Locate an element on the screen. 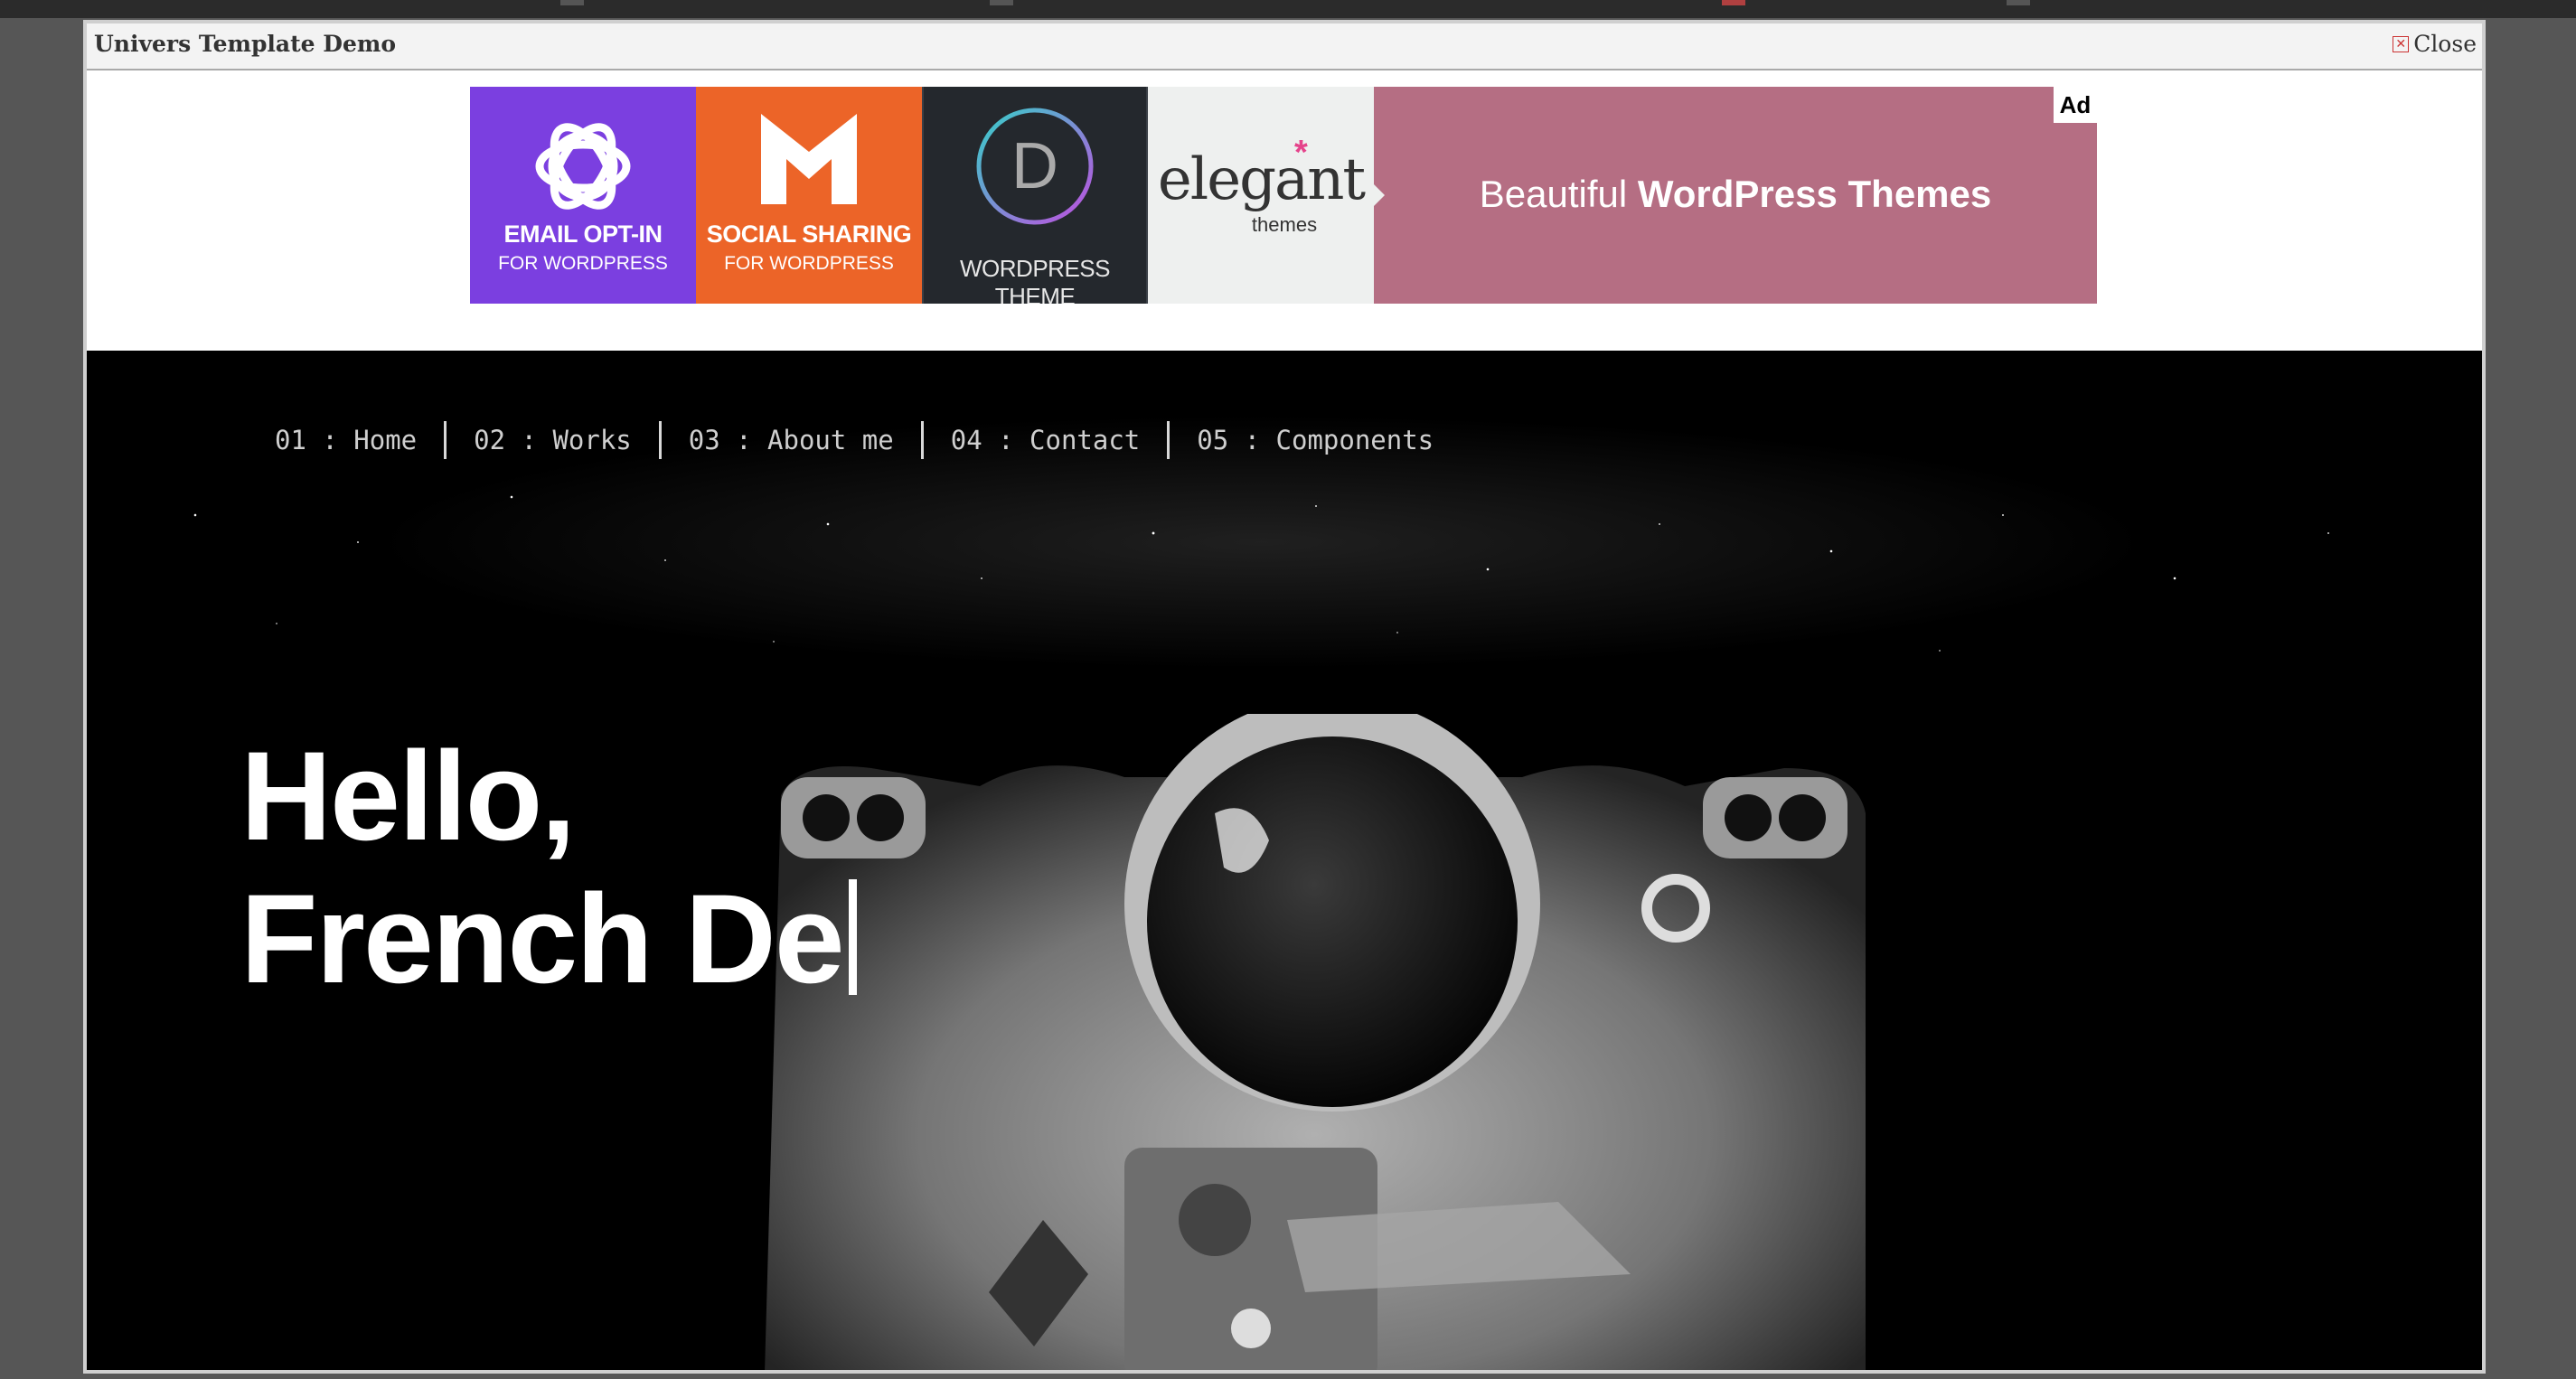  divi-d-icon: D is located at coordinates (1035, 166).